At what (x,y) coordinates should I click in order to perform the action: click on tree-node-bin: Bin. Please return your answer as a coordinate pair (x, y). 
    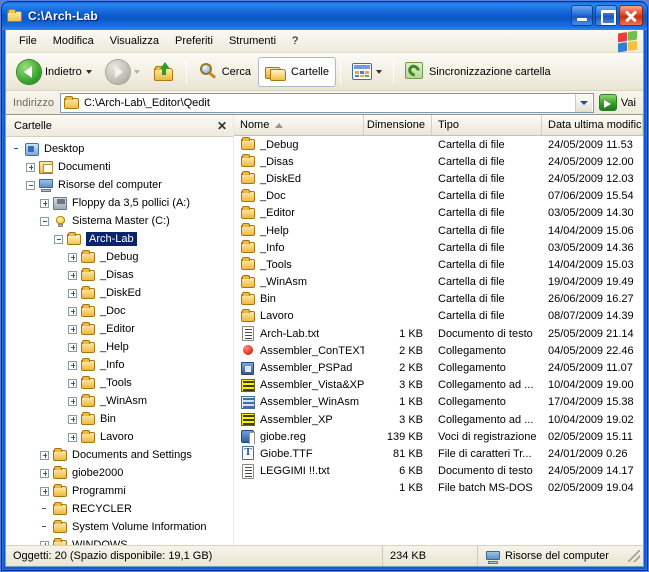
    Looking at the image, I should click on (119, 419).